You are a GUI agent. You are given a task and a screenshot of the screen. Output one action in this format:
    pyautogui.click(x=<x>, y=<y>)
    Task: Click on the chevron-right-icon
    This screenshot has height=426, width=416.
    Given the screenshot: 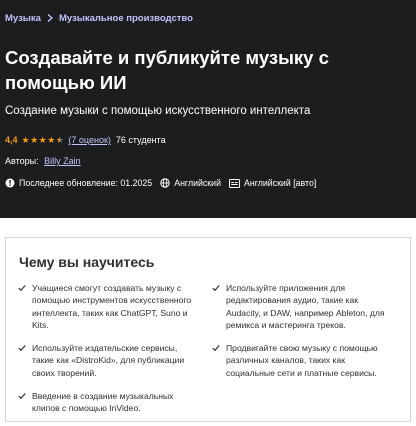 What is the action you would take?
    pyautogui.click(x=50, y=18)
    